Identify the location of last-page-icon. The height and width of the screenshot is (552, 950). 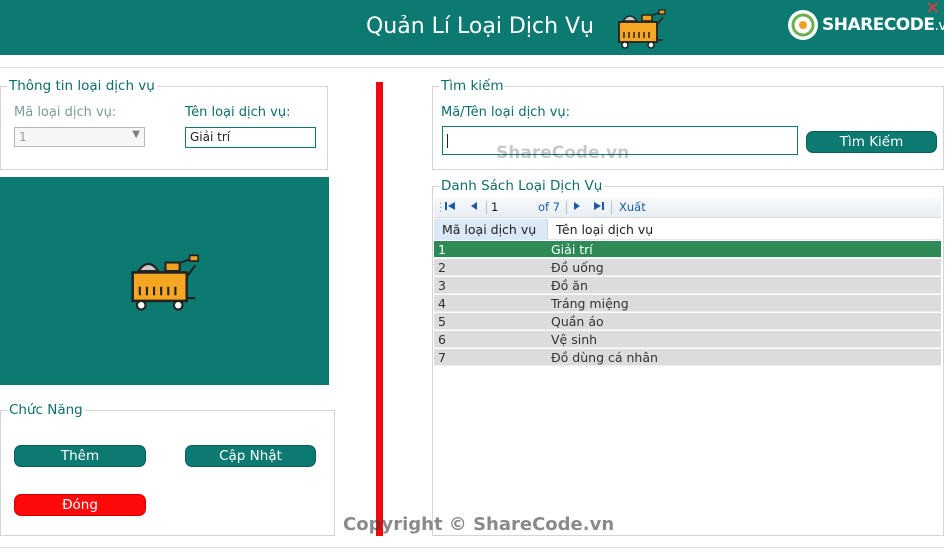
(599, 207).